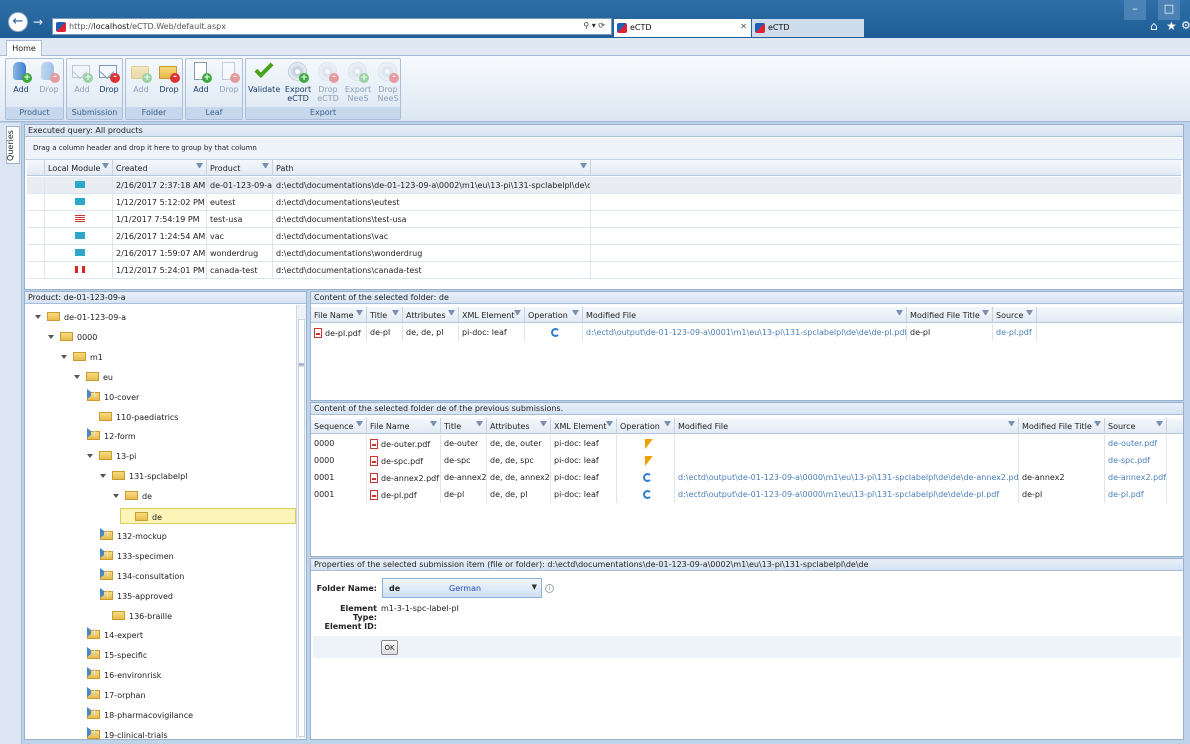 This screenshot has height=744, width=1190. What do you see at coordinates (144, 476) in the screenshot?
I see `tree-node: 131-spclabelpl` at bounding box center [144, 476].